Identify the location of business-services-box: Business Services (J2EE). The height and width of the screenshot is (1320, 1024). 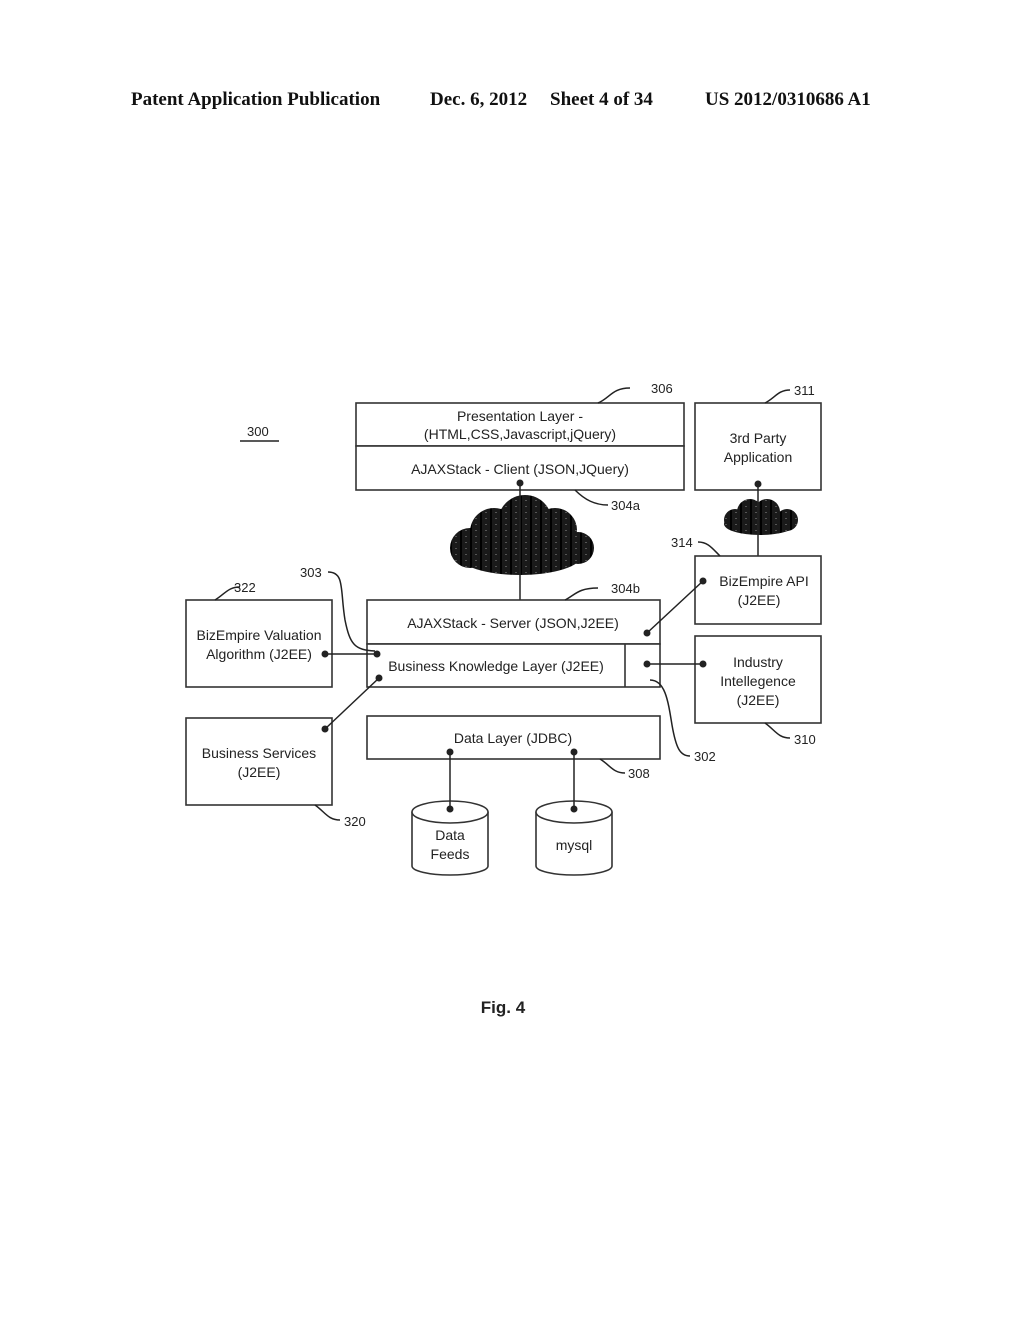
(259, 761).